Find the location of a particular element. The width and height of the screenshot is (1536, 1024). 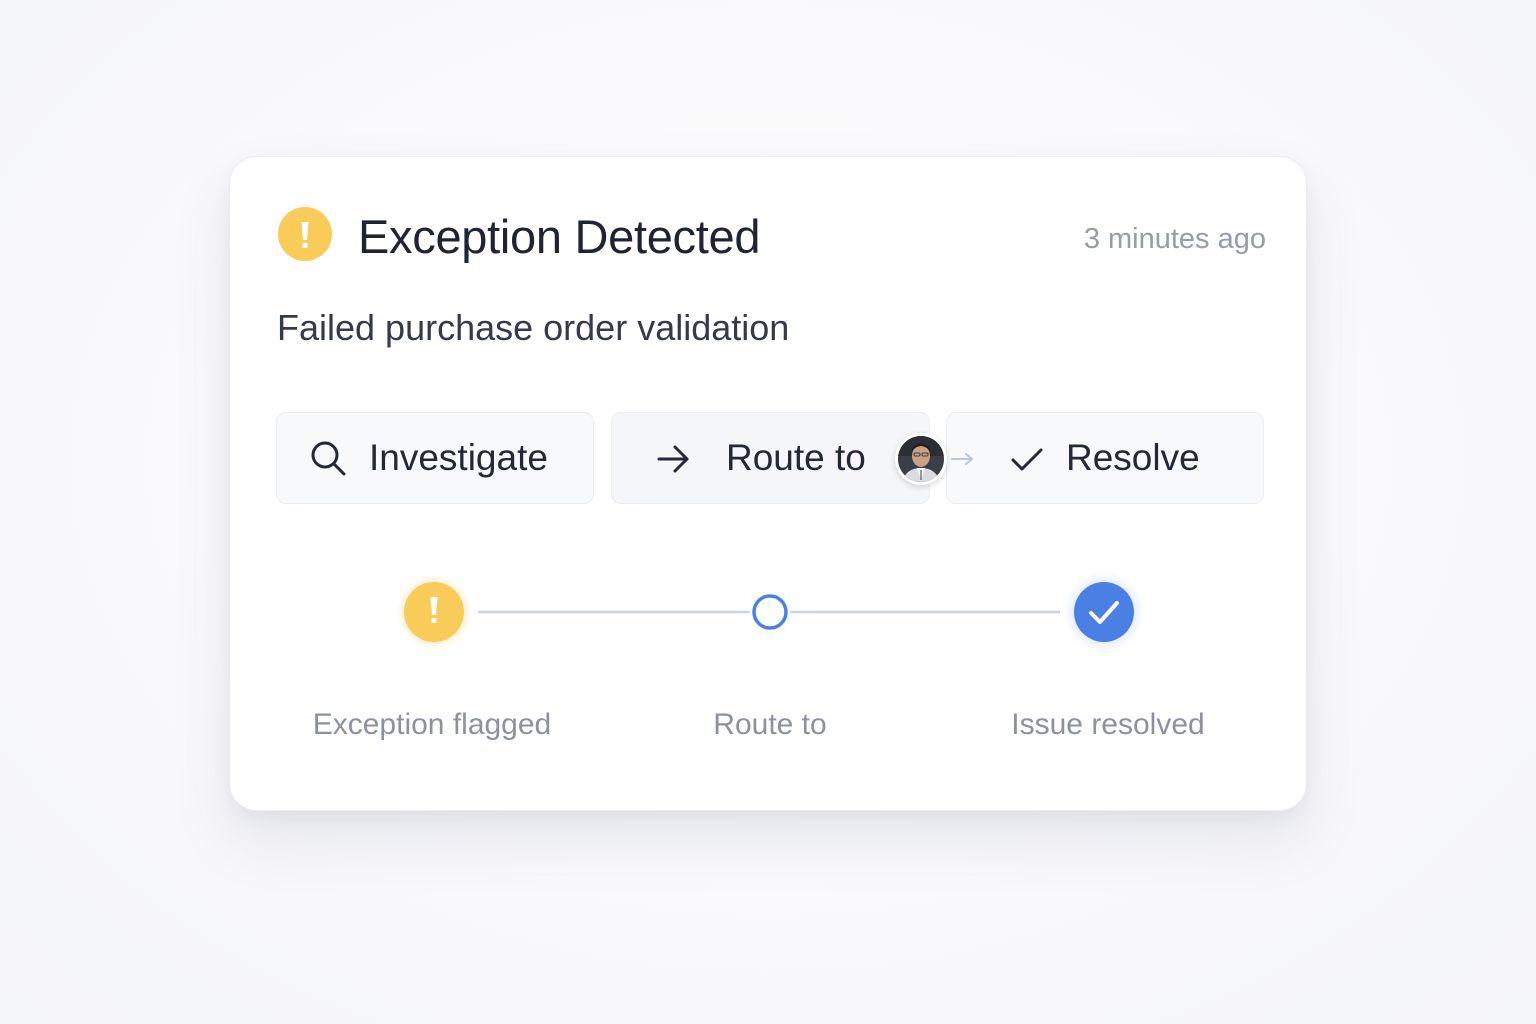

empty-circle-icon is located at coordinates (770, 612).